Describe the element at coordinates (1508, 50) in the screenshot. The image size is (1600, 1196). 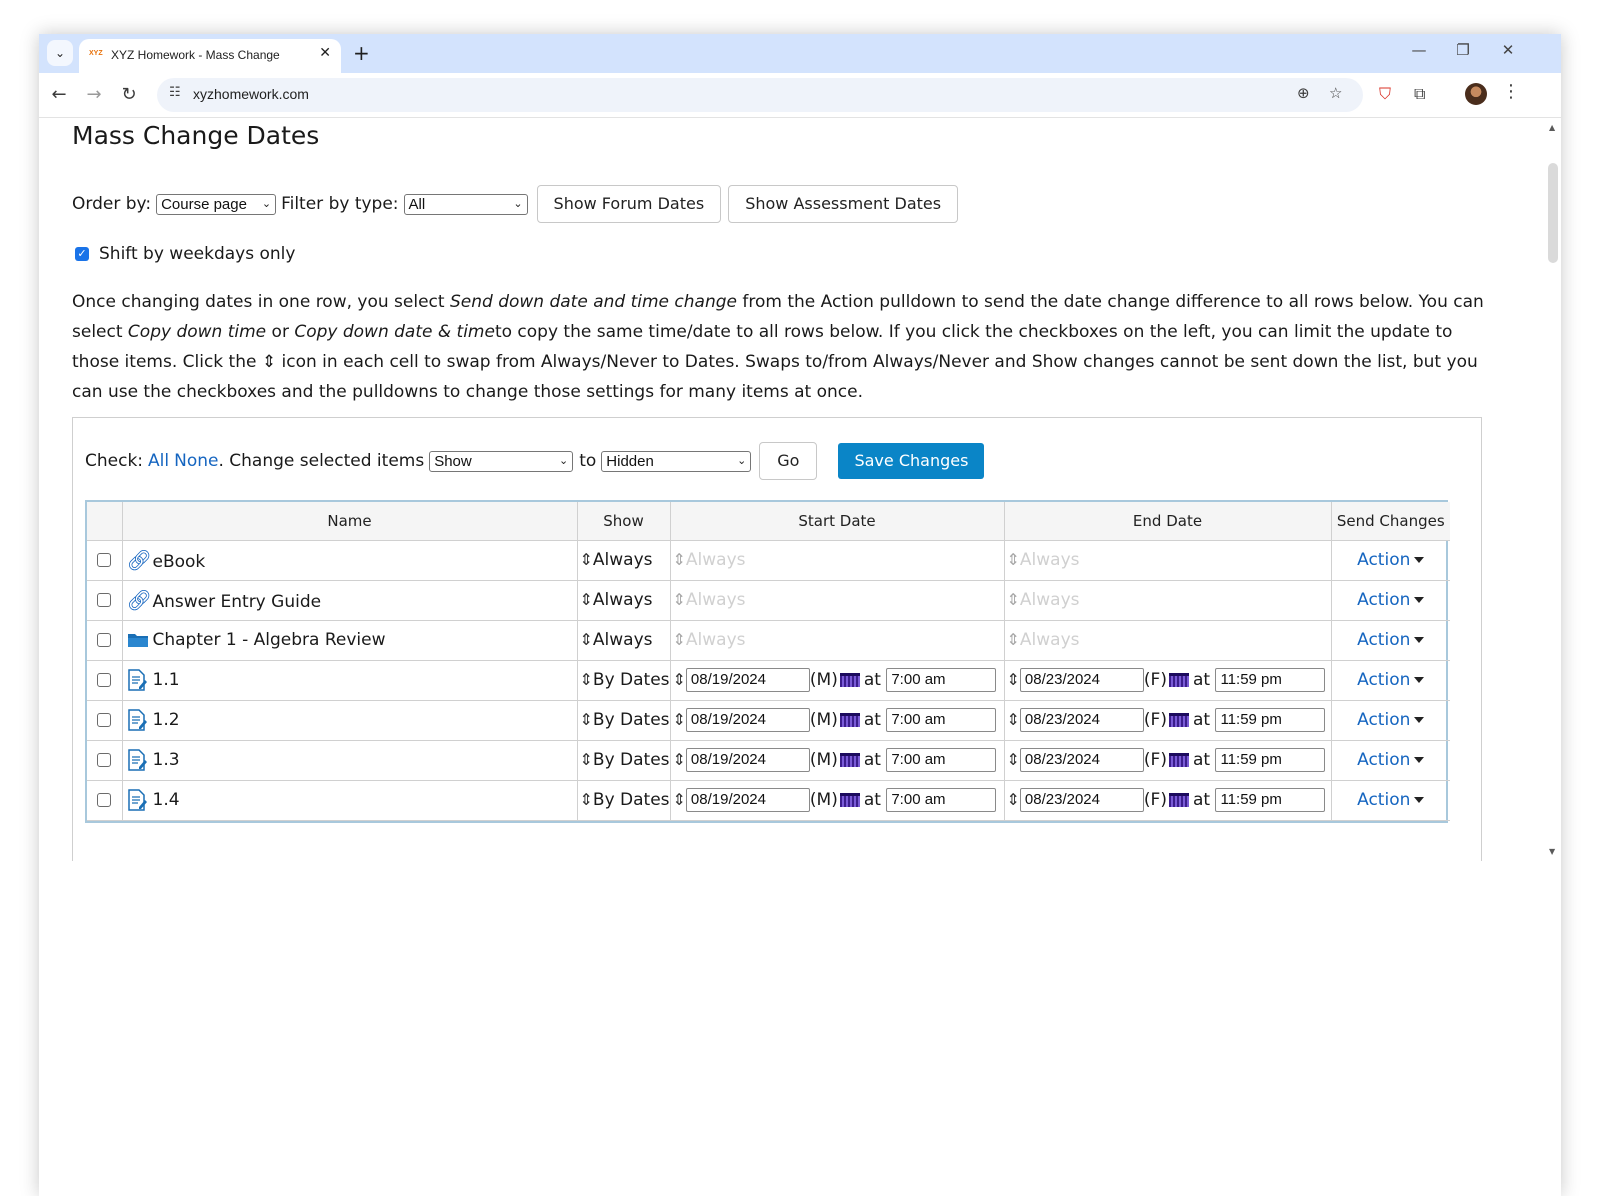
I see `close-window-icon: ✕` at that location.